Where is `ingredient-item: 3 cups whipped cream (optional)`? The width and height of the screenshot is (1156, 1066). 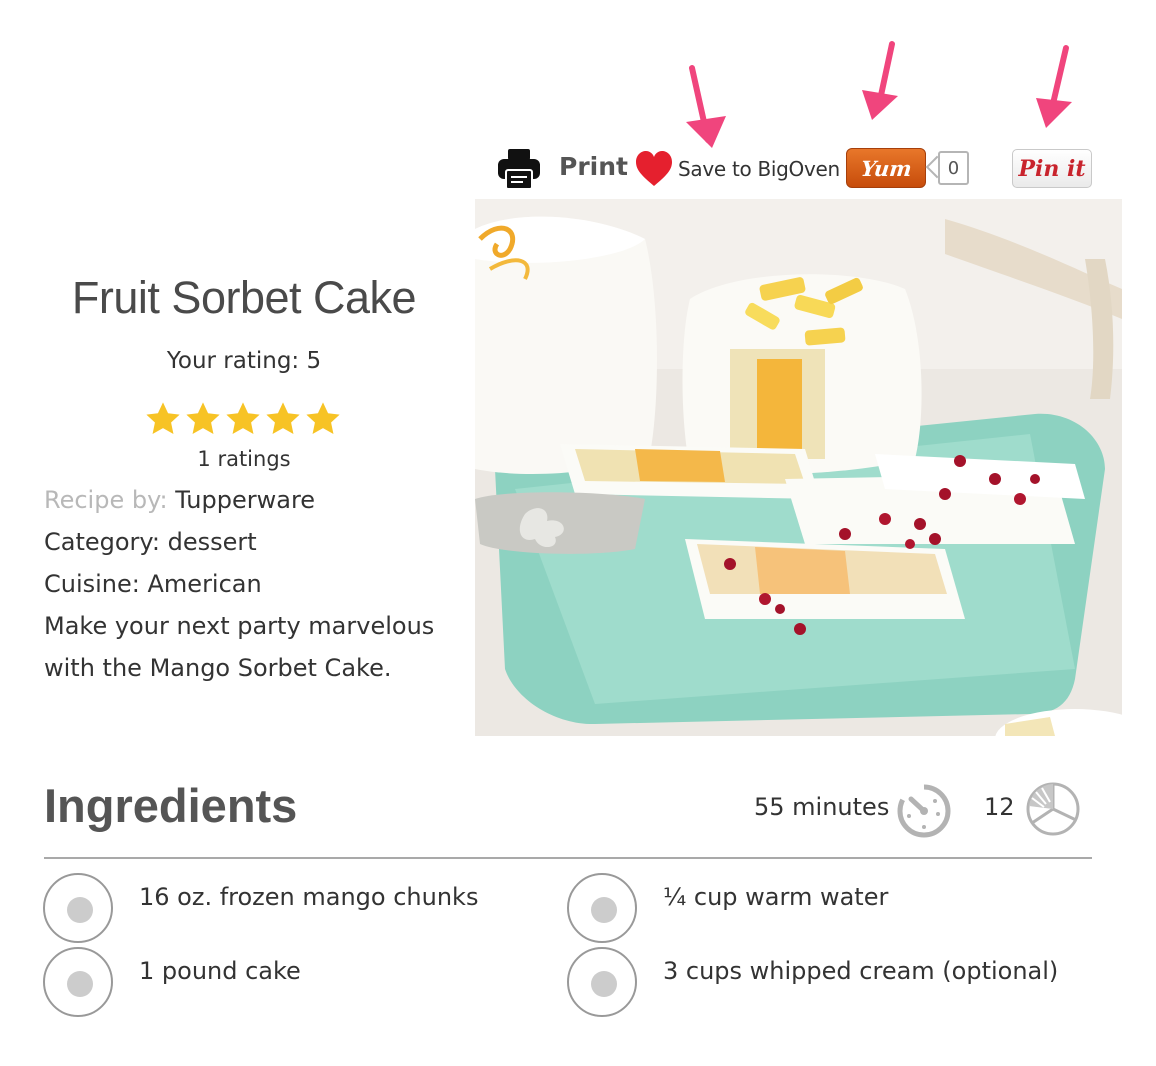
ingredient-item: 3 cups whipped cream (optional) is located at coordinates (812, 982).